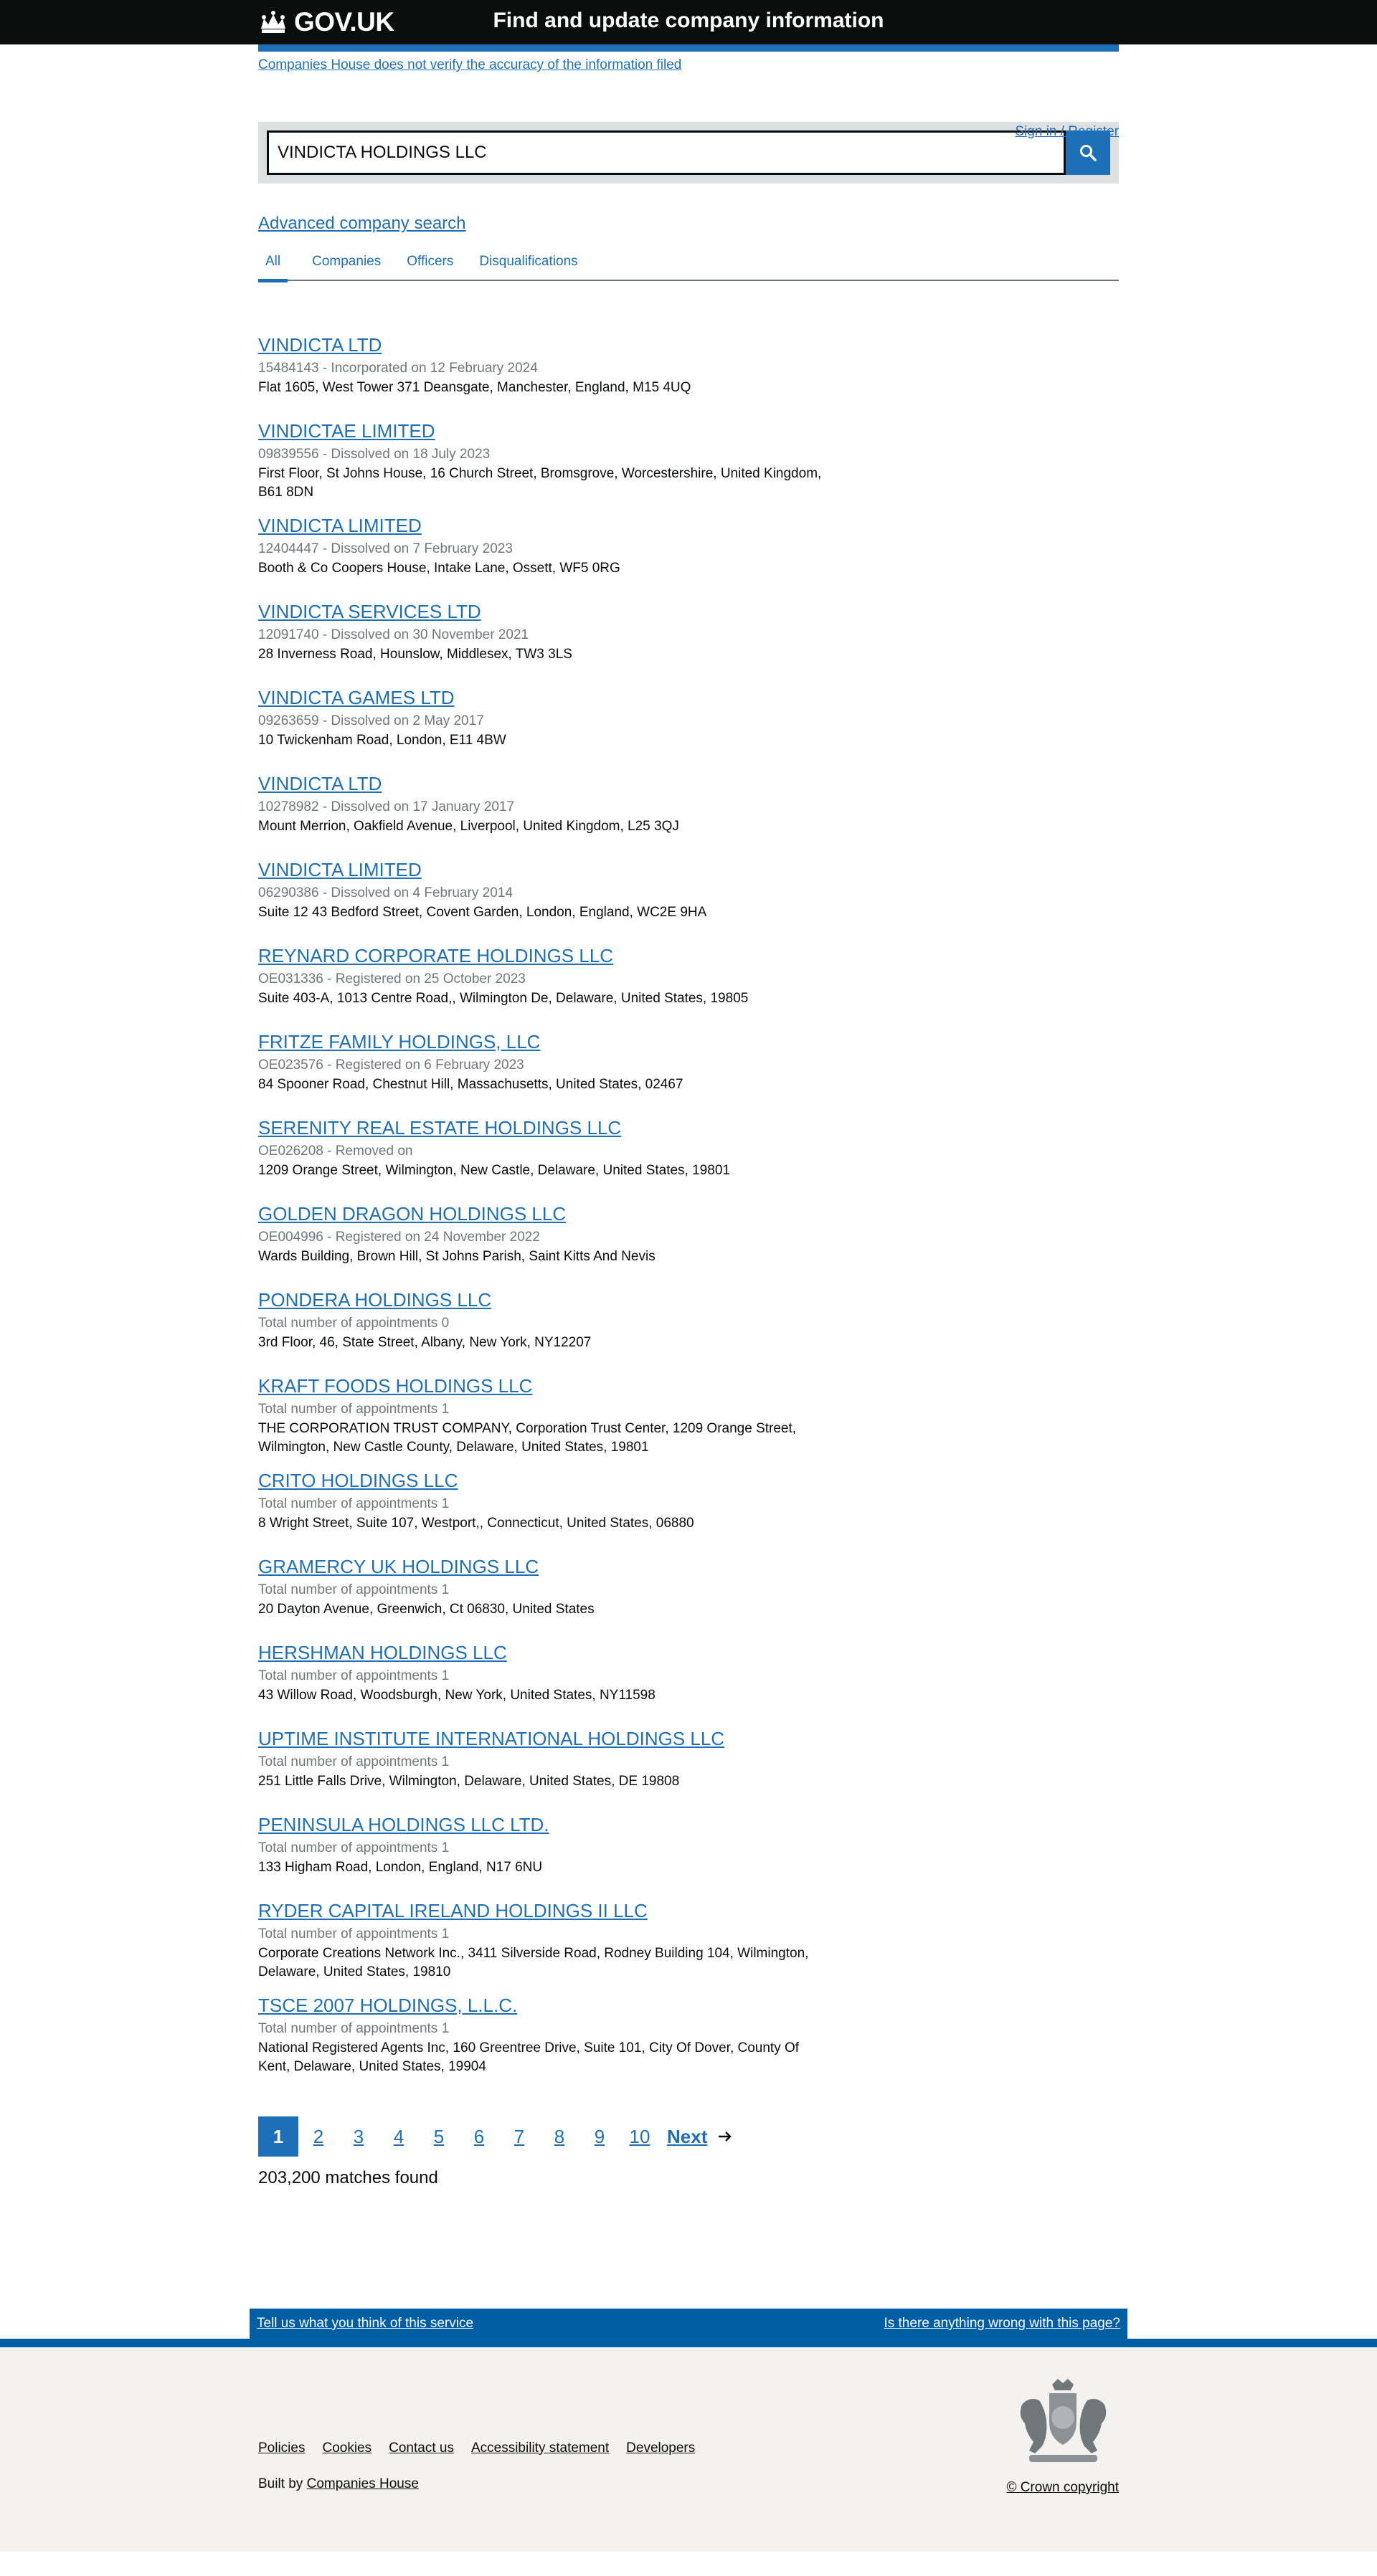 The width and height of the screenshot is (1377, 2576). I want to click on result-meta: 09263659 - Dissolved on 2 May 2017, so click(371, 720).